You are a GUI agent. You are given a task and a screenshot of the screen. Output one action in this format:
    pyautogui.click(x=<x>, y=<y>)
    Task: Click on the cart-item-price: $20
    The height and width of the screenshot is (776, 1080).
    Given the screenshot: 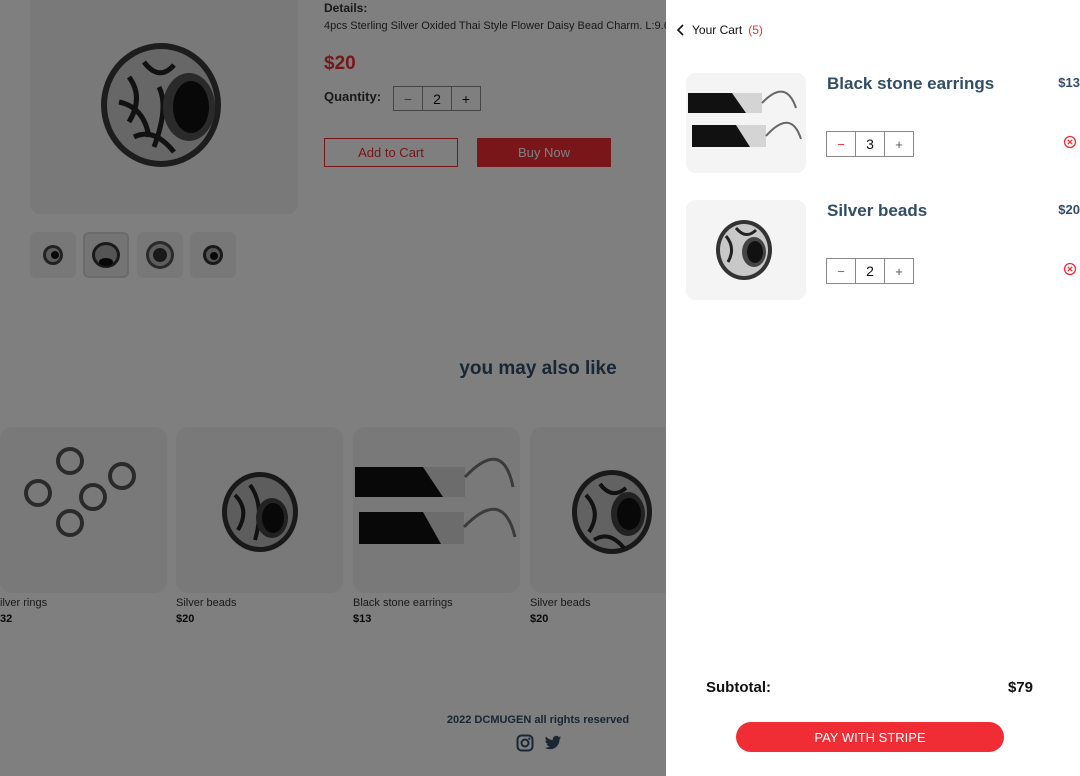 What is the action you would take?
    pyautogui.click(x=1069, y=209)
    